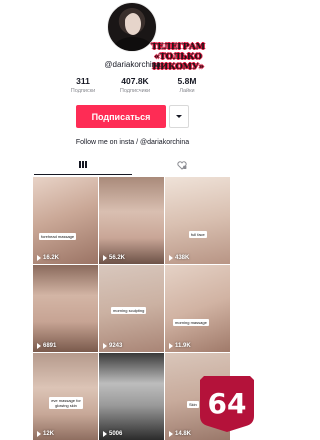 The height and width of the screenshot is (440, 320). What do you see at coordinates (187, 81) in the screenshot?
I see `stat-likes-value: 5.8M` at bounding box center [187, 81].